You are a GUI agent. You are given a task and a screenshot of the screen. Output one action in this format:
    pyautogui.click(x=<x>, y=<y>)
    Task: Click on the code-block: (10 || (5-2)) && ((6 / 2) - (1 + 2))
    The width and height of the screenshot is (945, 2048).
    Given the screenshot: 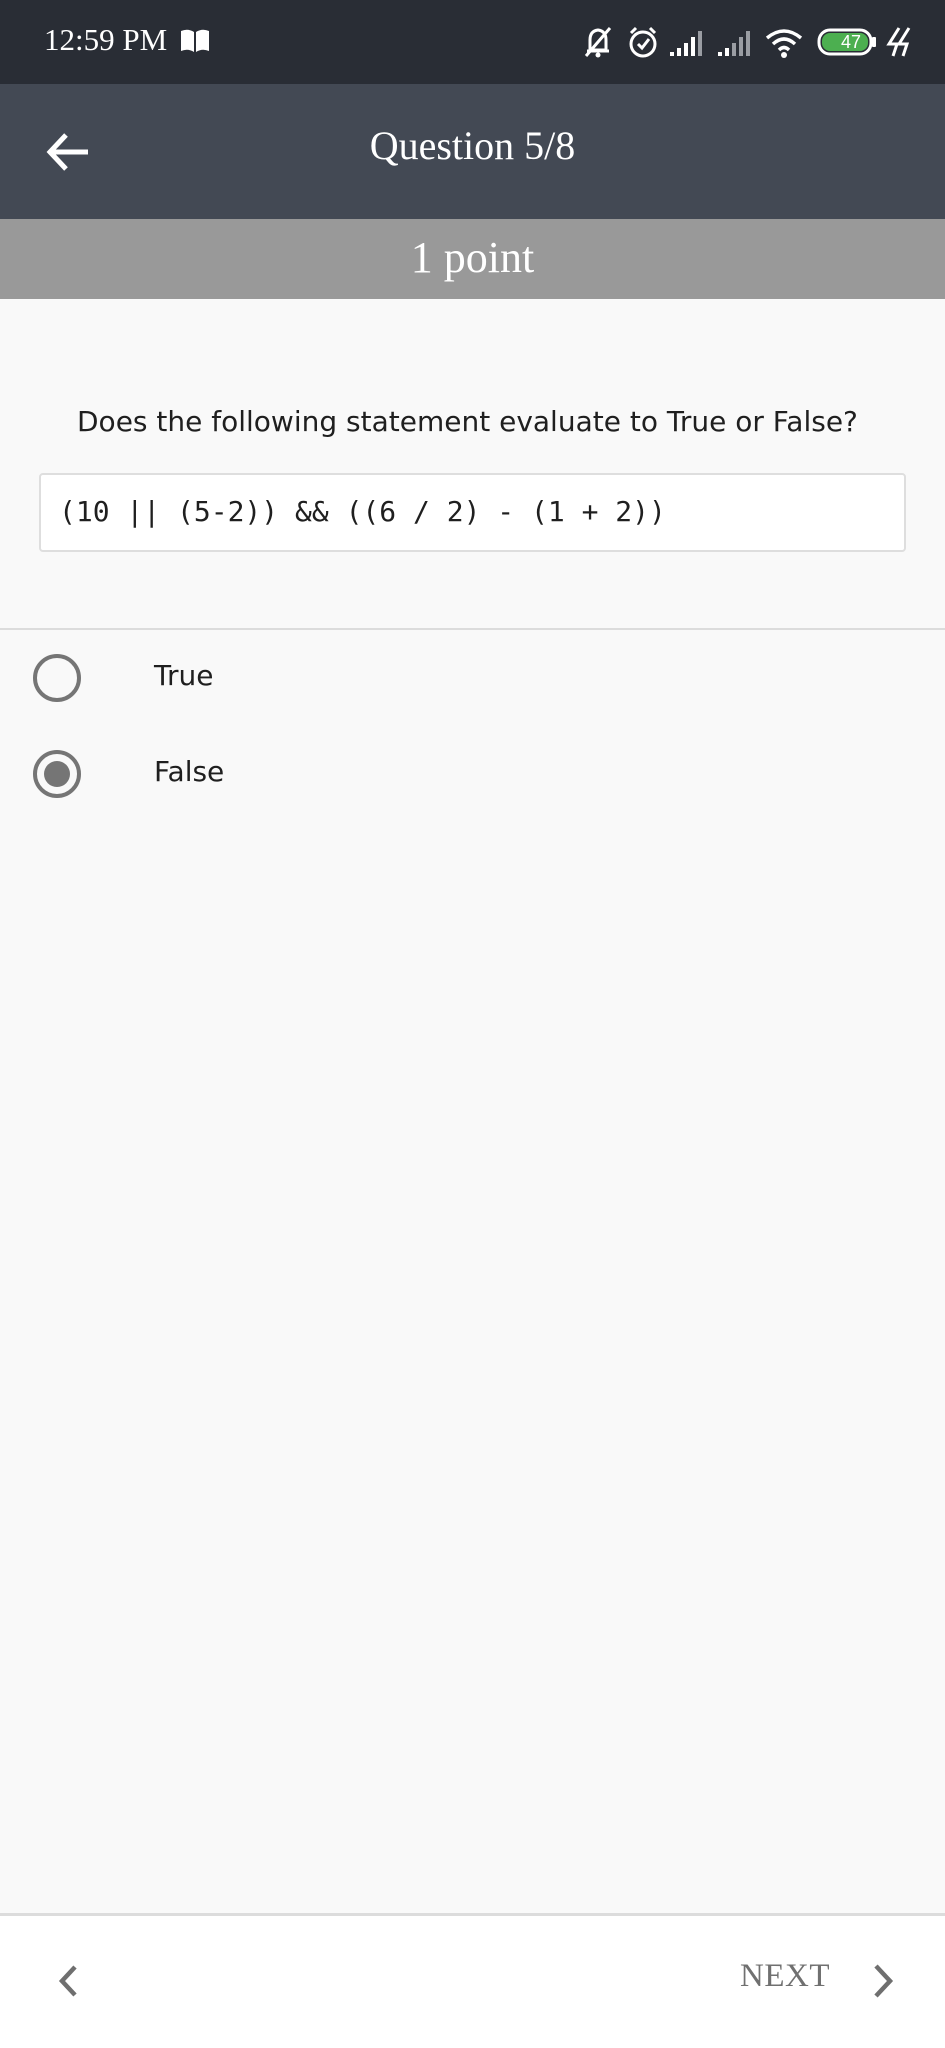 What is the action you would take?
    pyautogui.click(x=472, y=512)
    